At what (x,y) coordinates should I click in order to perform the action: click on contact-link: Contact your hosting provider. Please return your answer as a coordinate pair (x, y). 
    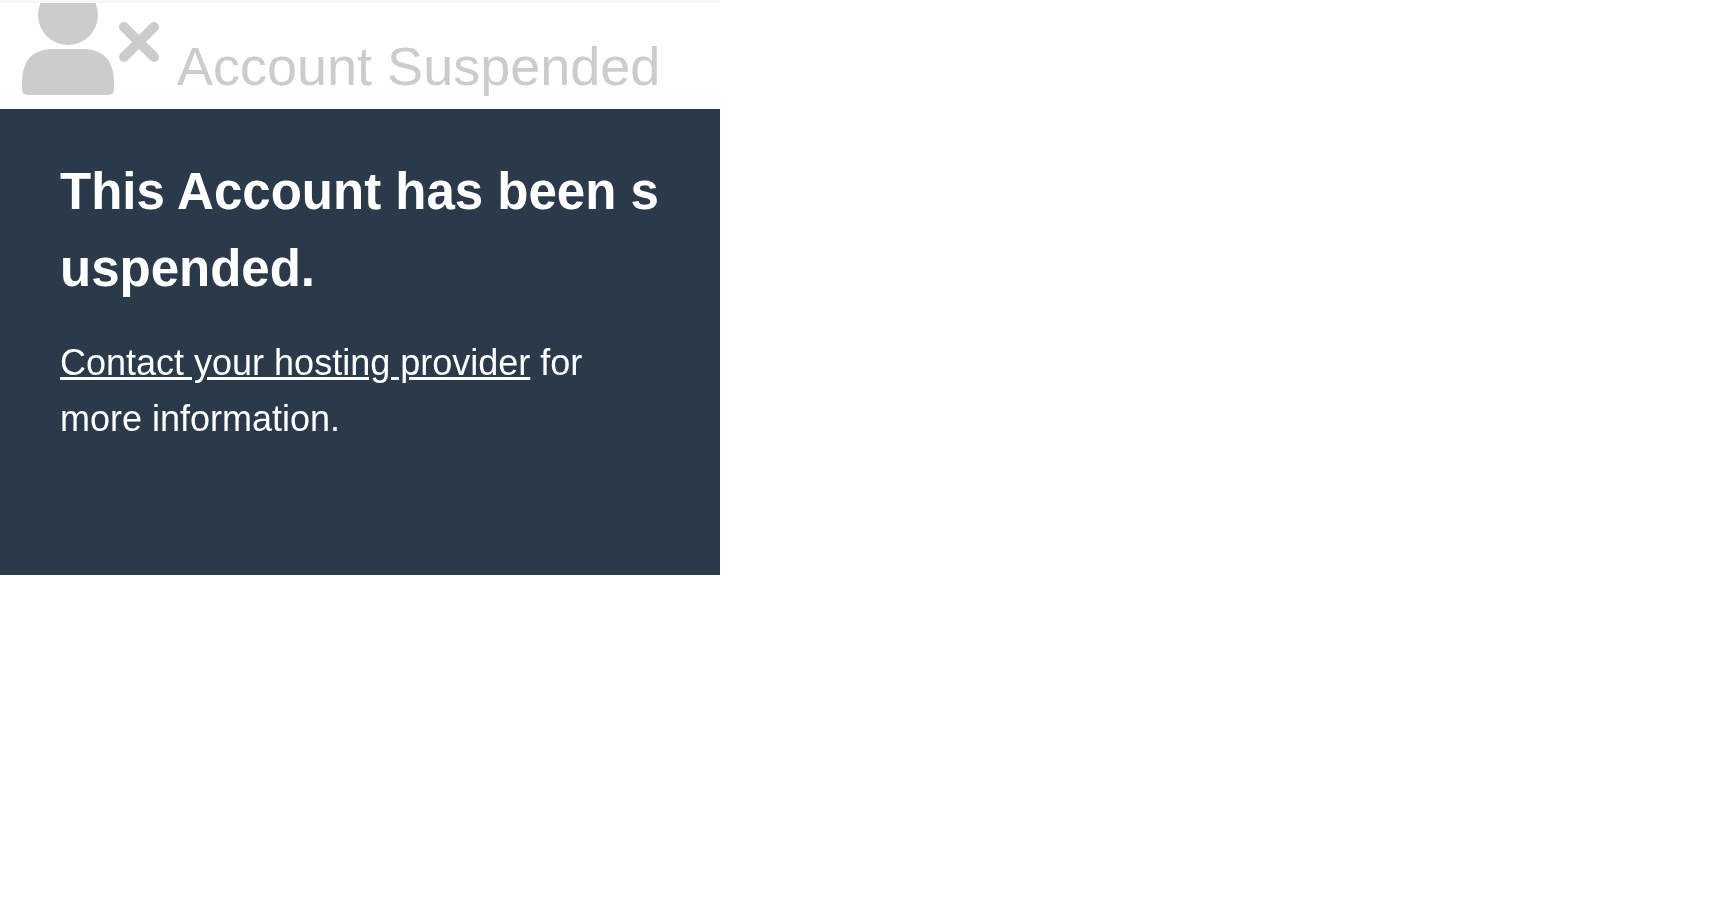
    Looking at the image, I should click on (295, 362).